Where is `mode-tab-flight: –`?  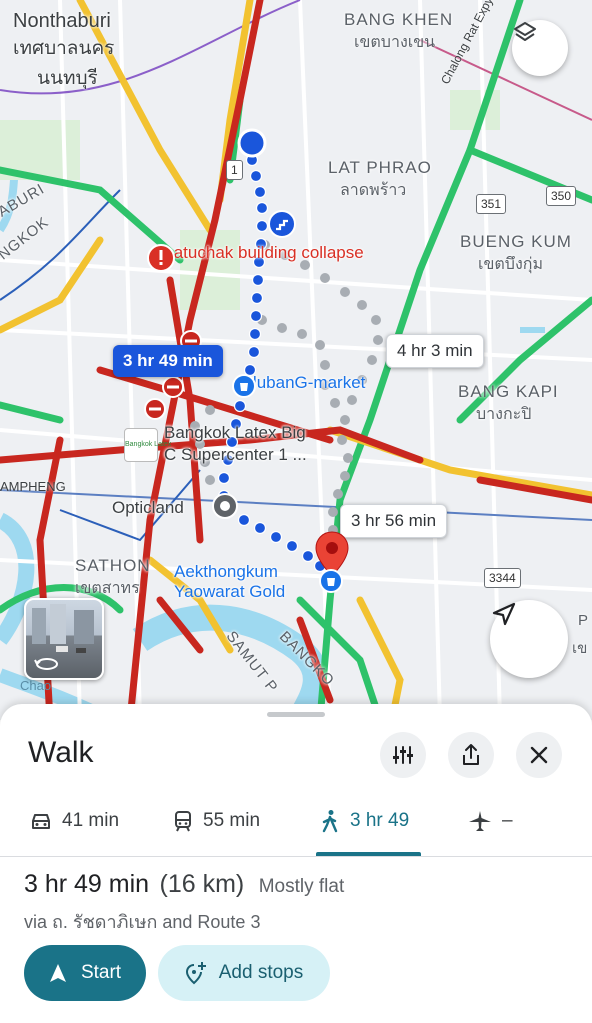 mode-tab-flight: – is located at coordinates (490, 821).